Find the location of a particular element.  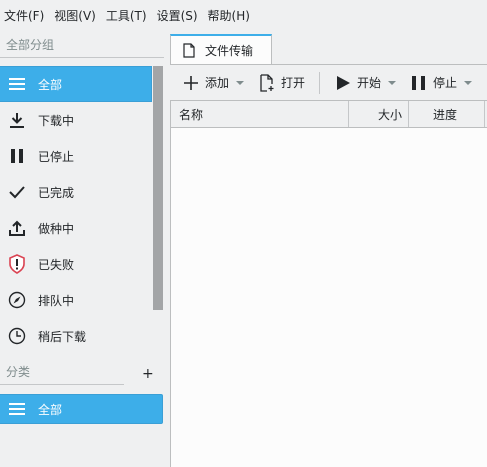

table-header: 名称 大小 进度 is located at coordinates (329, 114).